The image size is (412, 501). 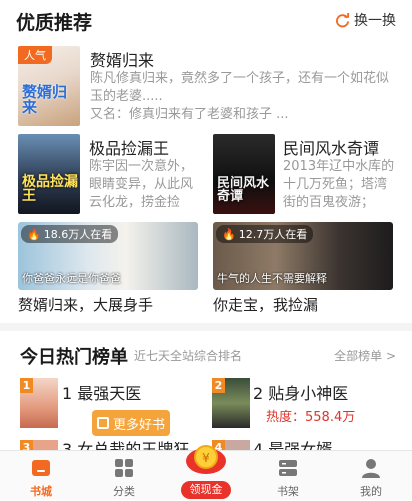 I want to click on hot-badge-2: 🔥 12.7万人在看, so click(x=265, y=234).